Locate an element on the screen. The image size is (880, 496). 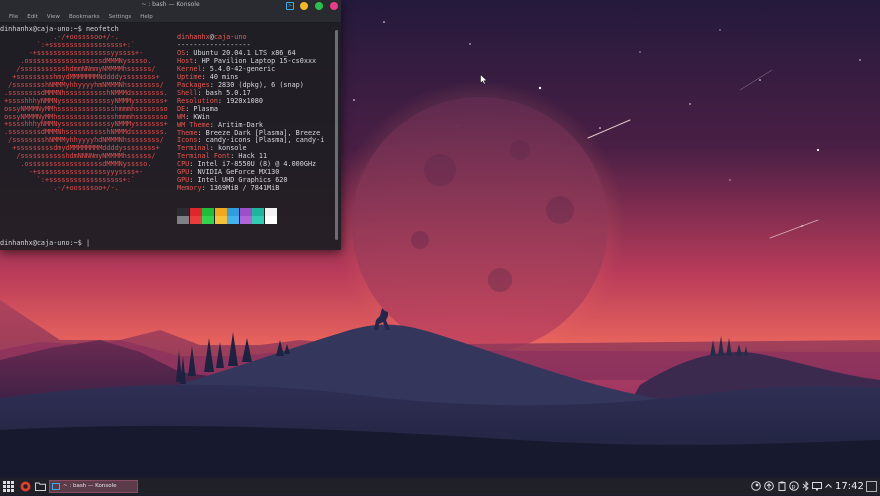
display-icon is located at coordinates (817, 487).